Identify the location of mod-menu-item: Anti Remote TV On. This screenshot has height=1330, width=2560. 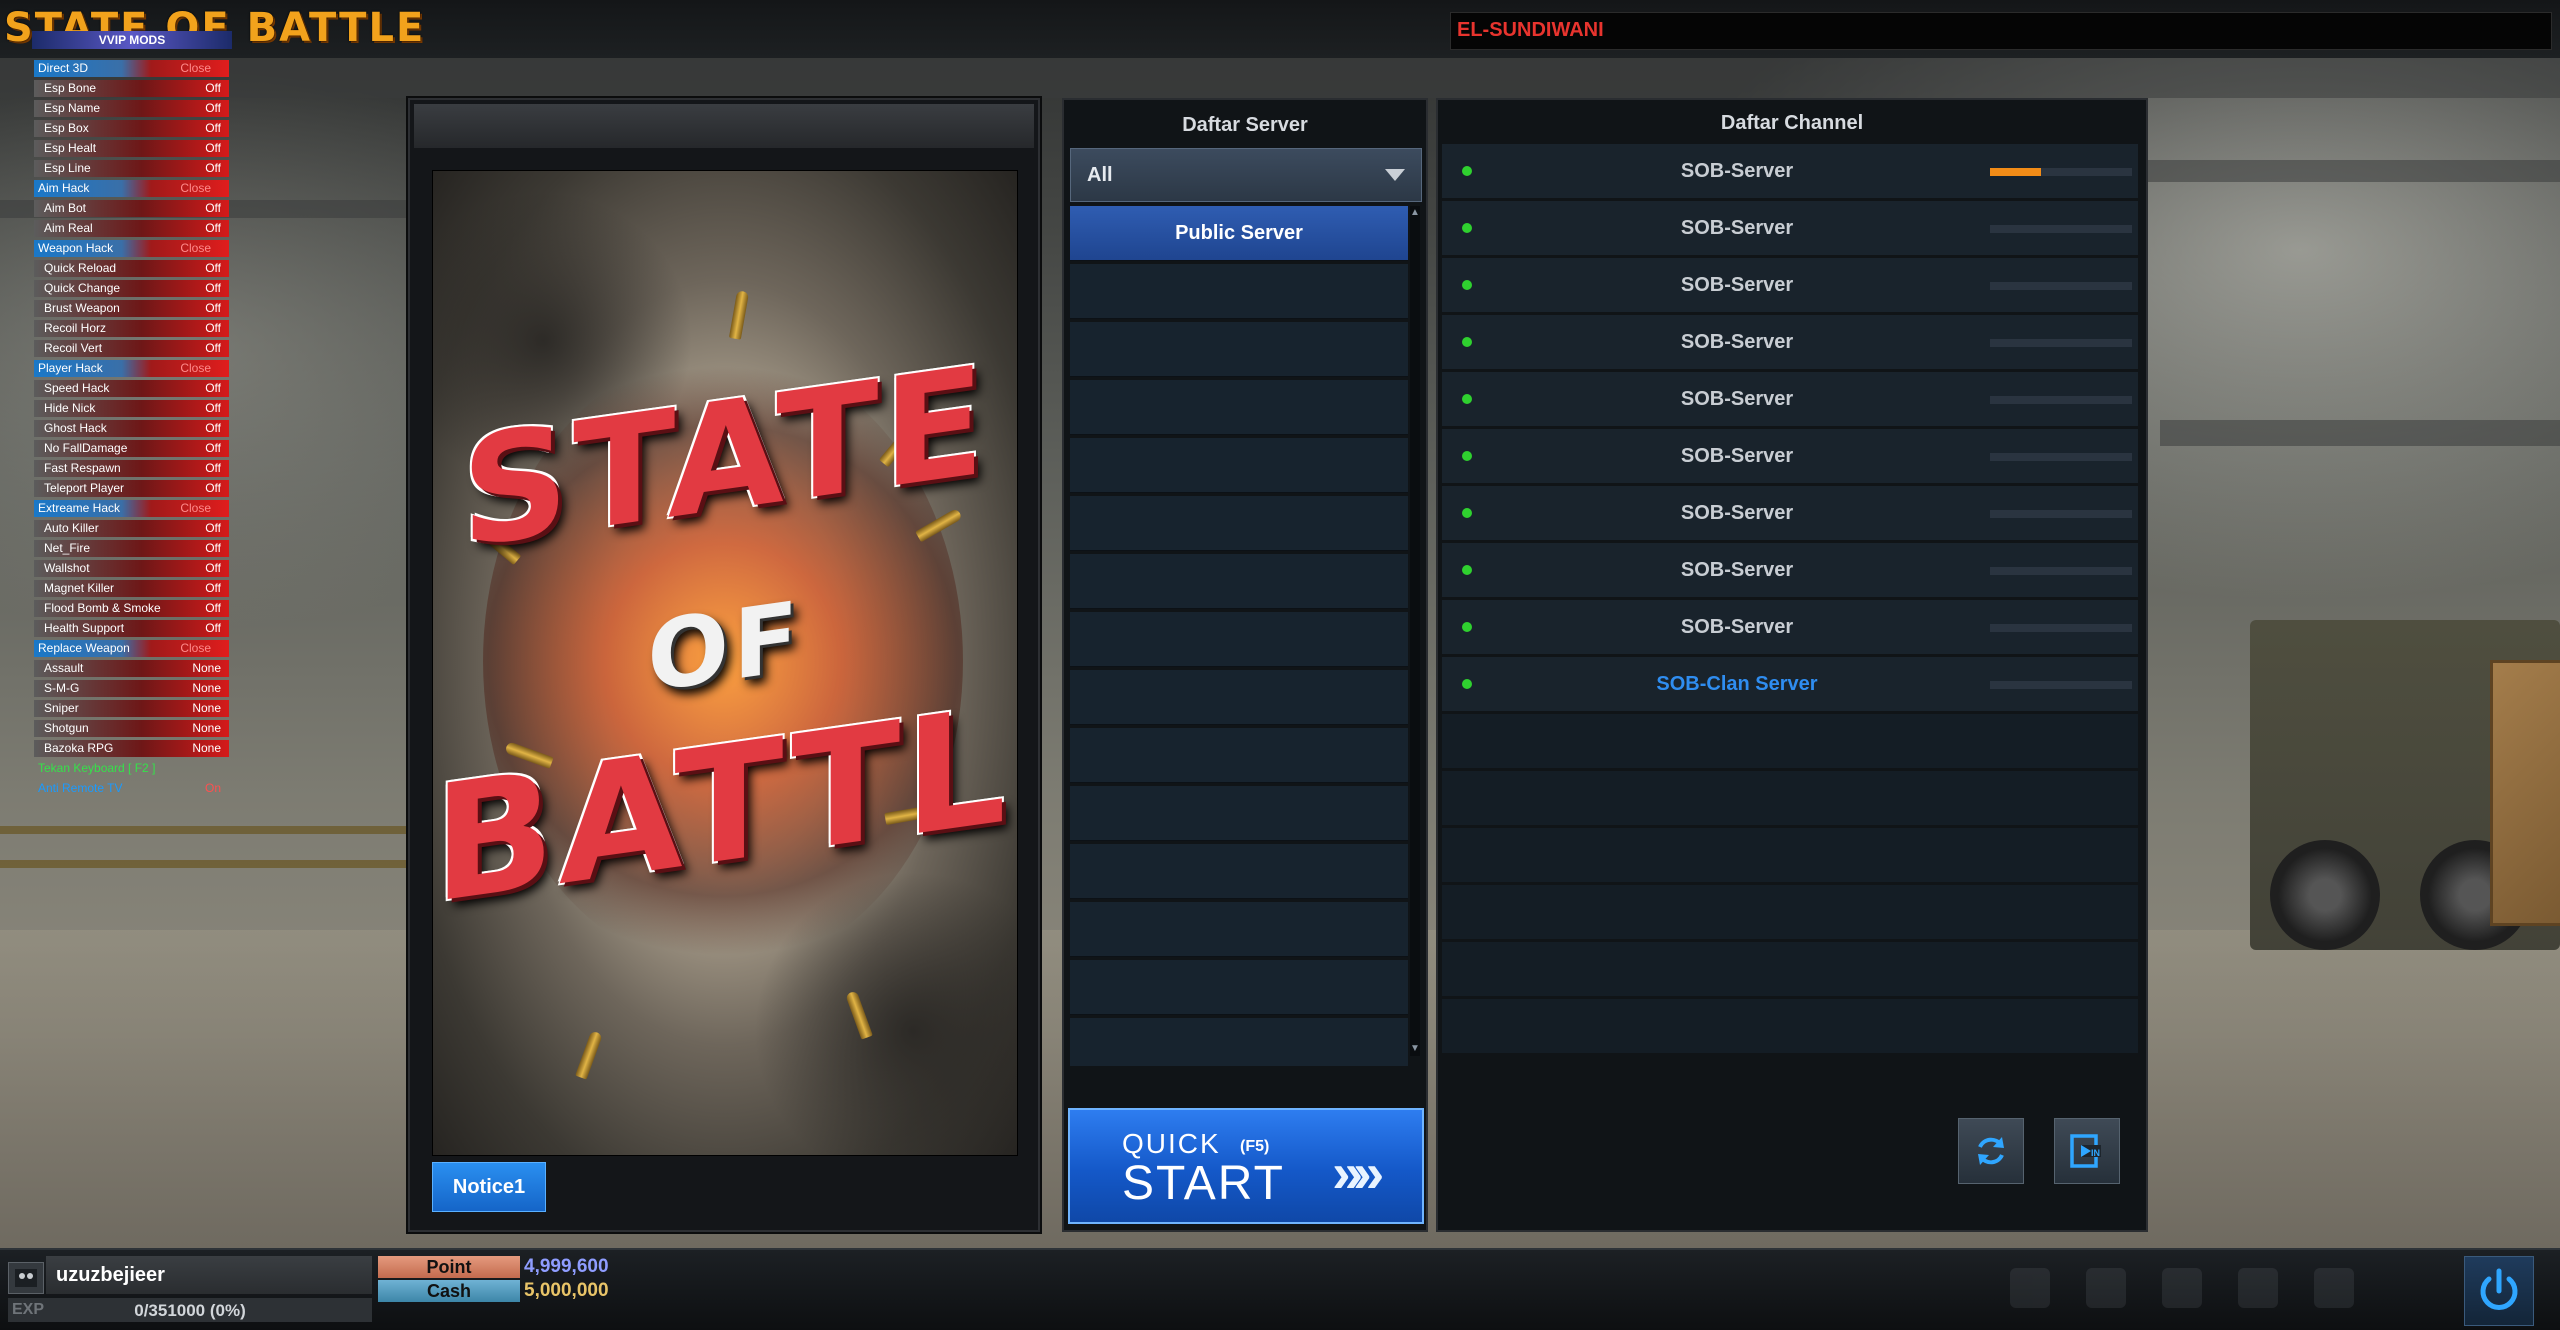
(131, 788).